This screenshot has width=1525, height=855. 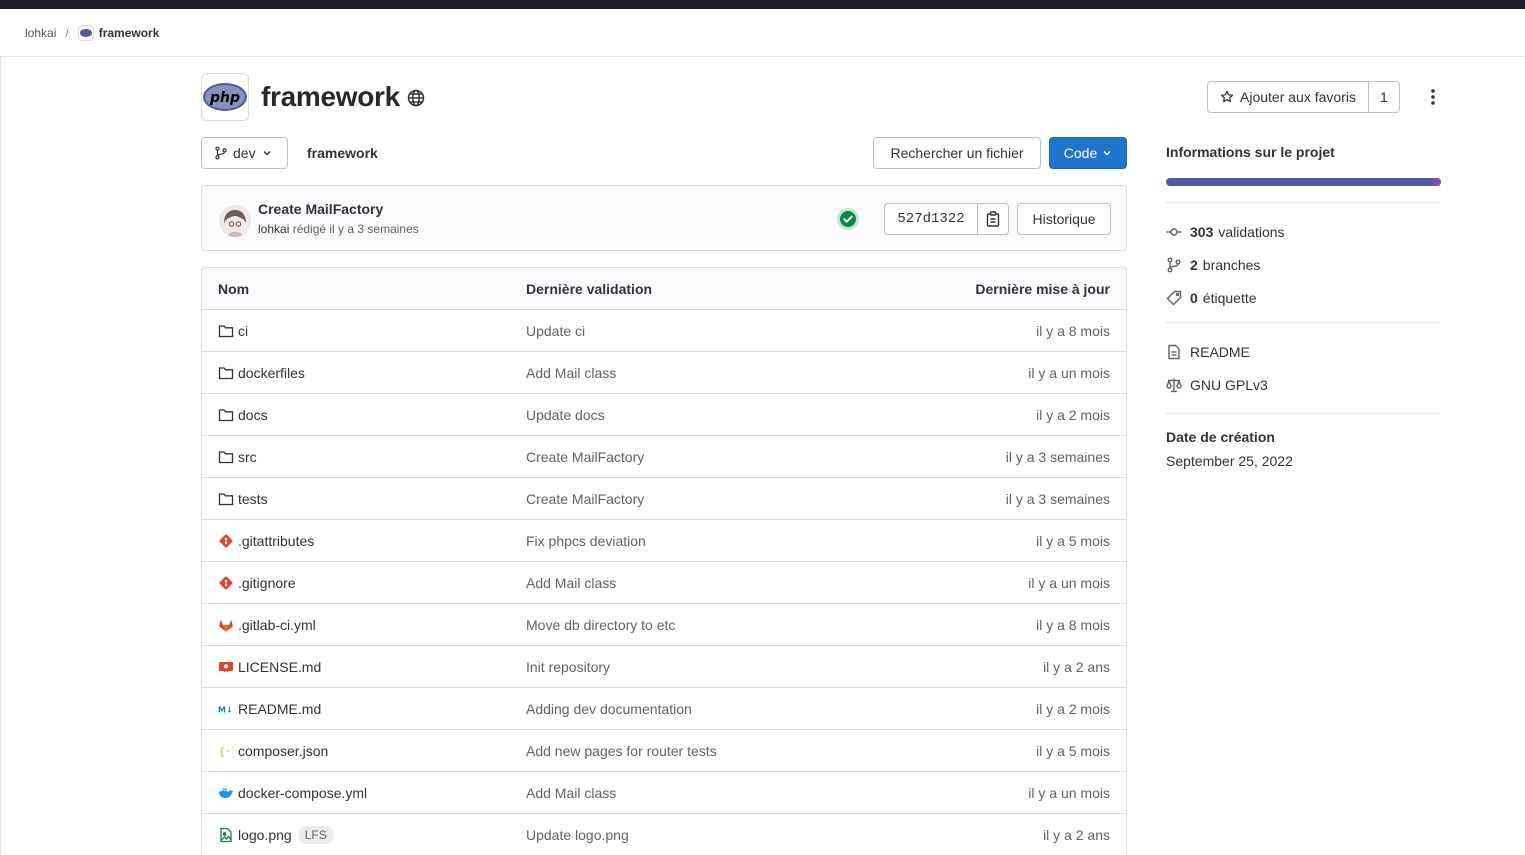 What do you see at coordinates (1251, 231) in the screenshot?
I see `commits-label: validations` at bounding box center [1251, 231].